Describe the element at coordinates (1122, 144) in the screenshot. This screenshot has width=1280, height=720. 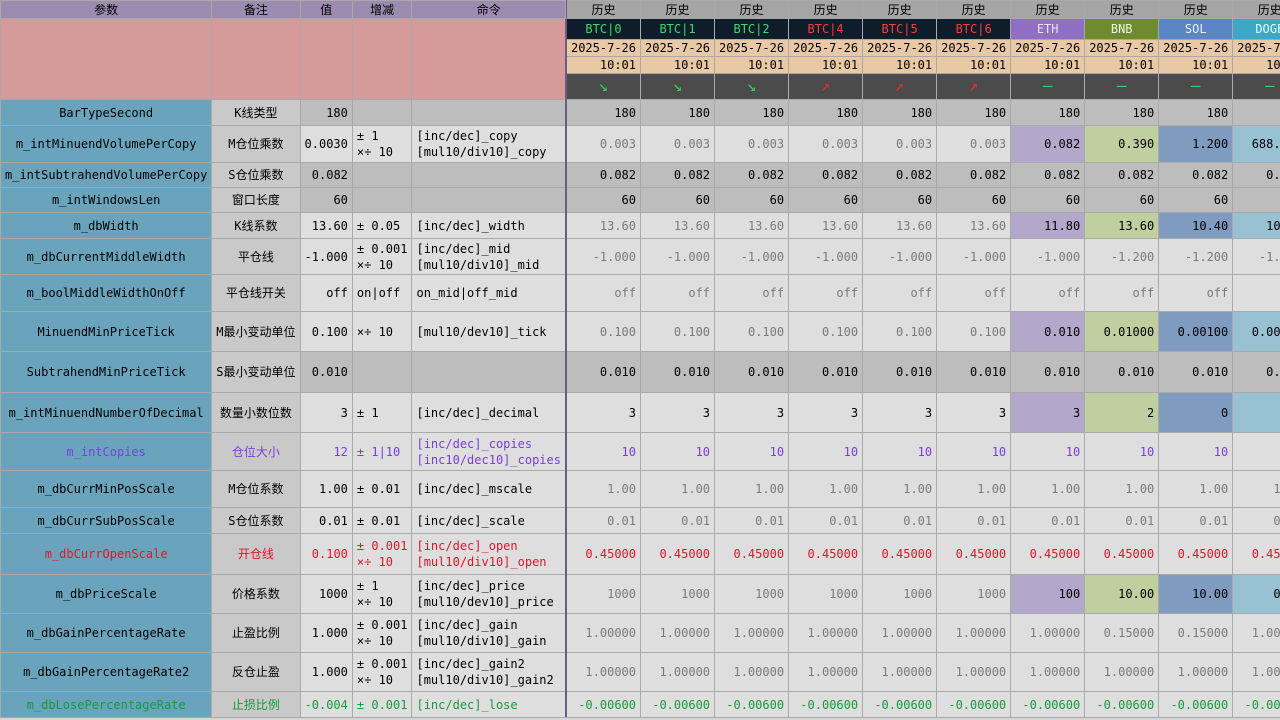
I see `history-value-cell: 0.390` at that location.